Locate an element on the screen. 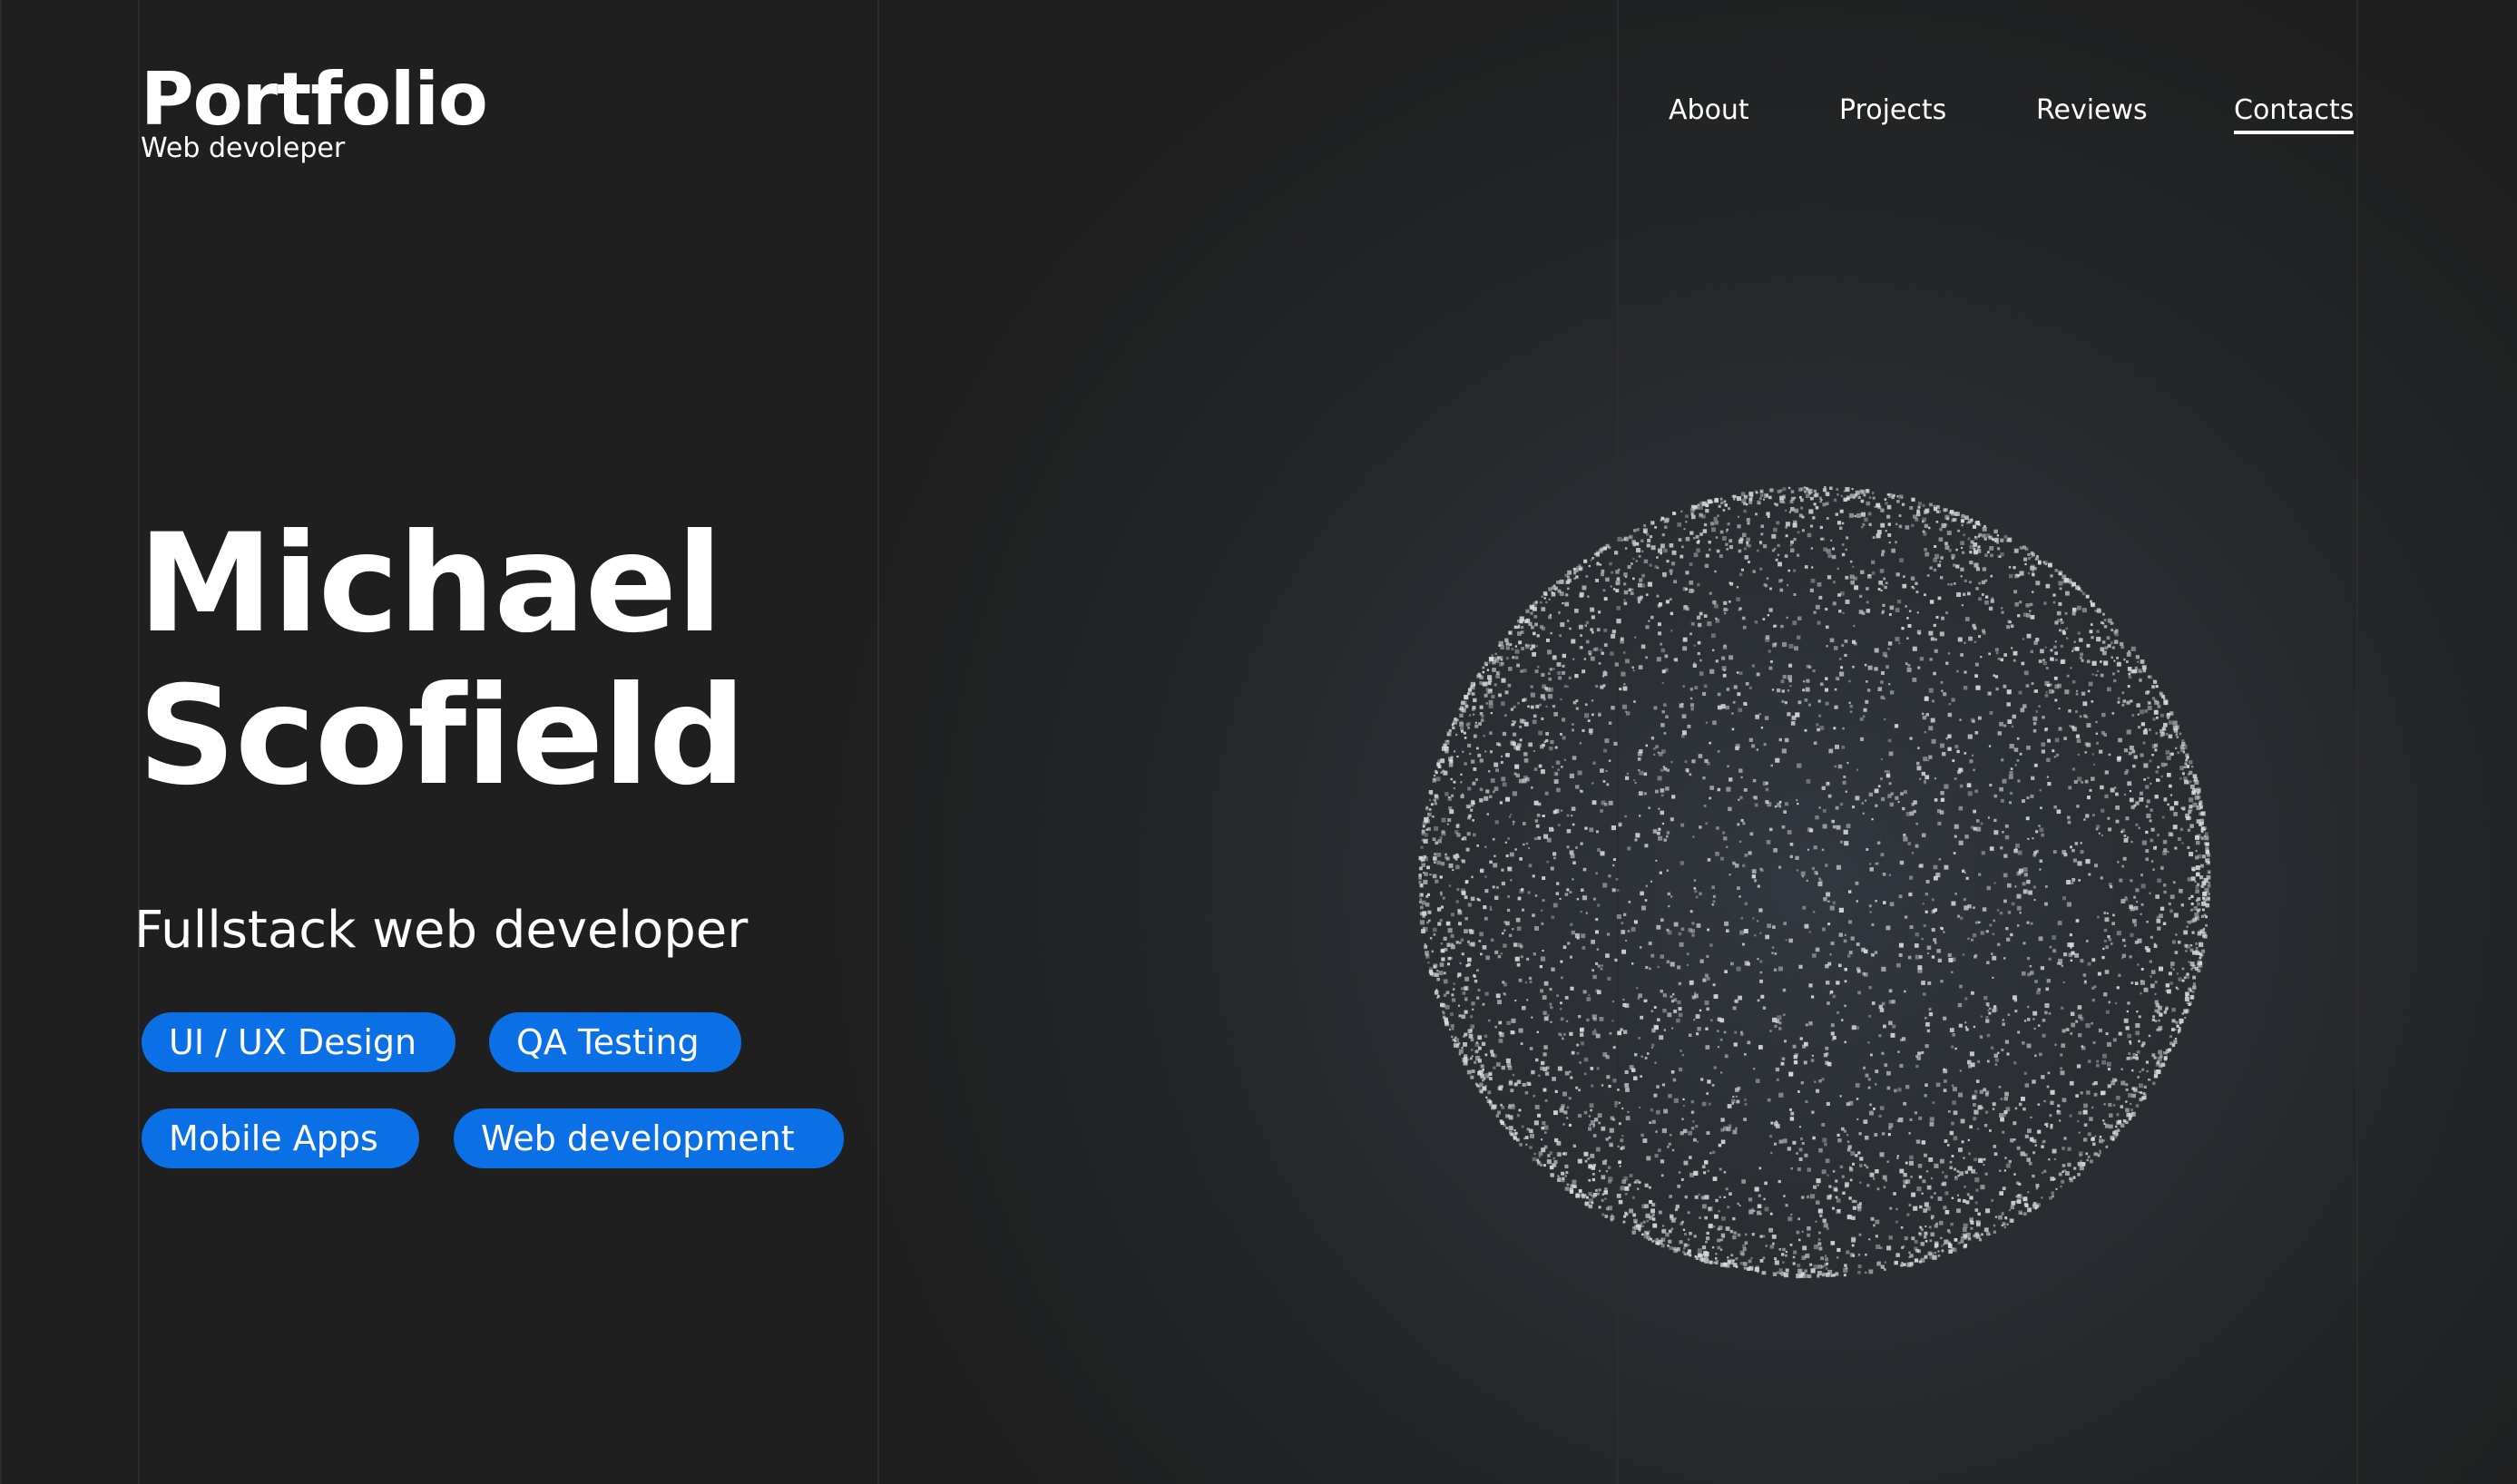  nav-link-reviews: Reviews is located at coordinates (2092, 111).